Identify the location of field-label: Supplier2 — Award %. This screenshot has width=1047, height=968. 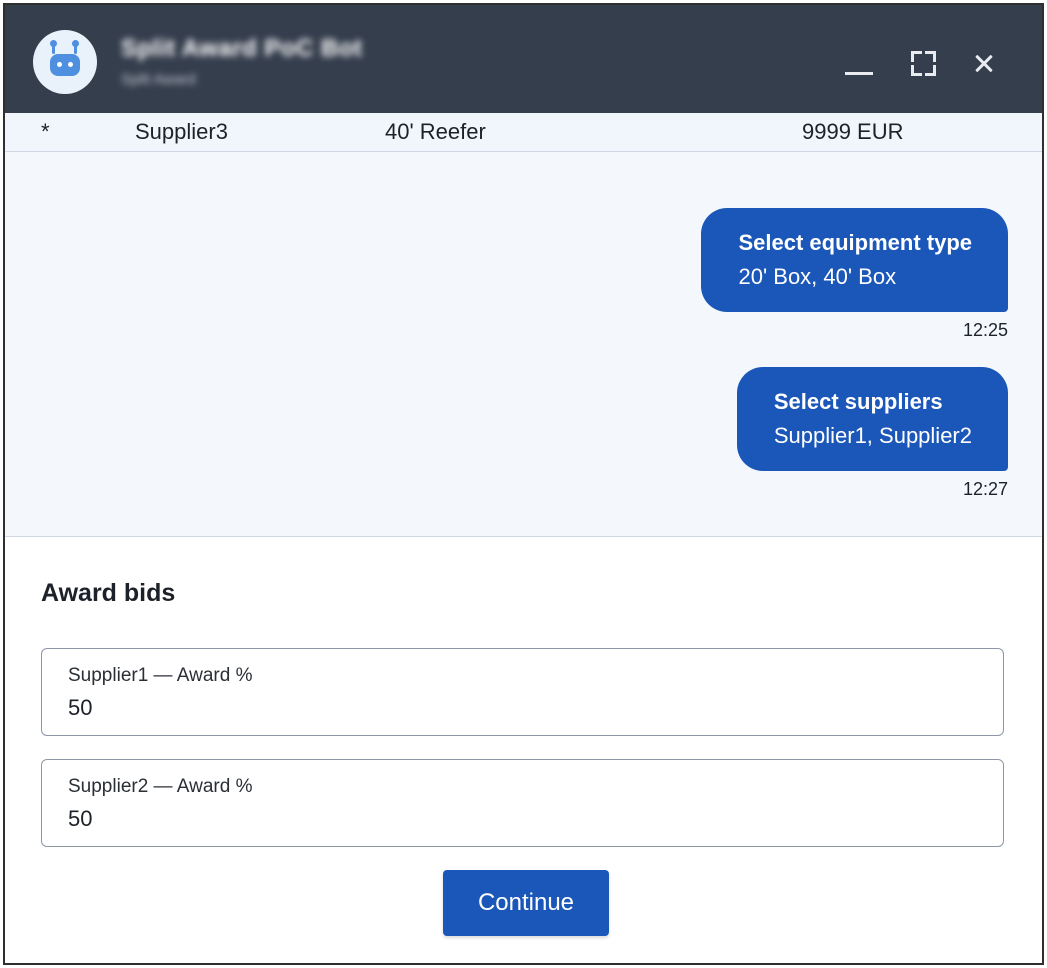
(160, 786).